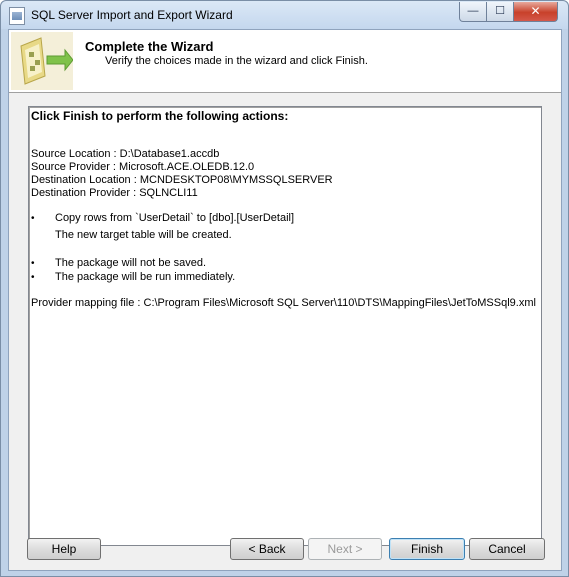  What do you see at coordinates (42, 61) in the screenshot?
I see `wizard-icon` at bounding box center [42, 61].